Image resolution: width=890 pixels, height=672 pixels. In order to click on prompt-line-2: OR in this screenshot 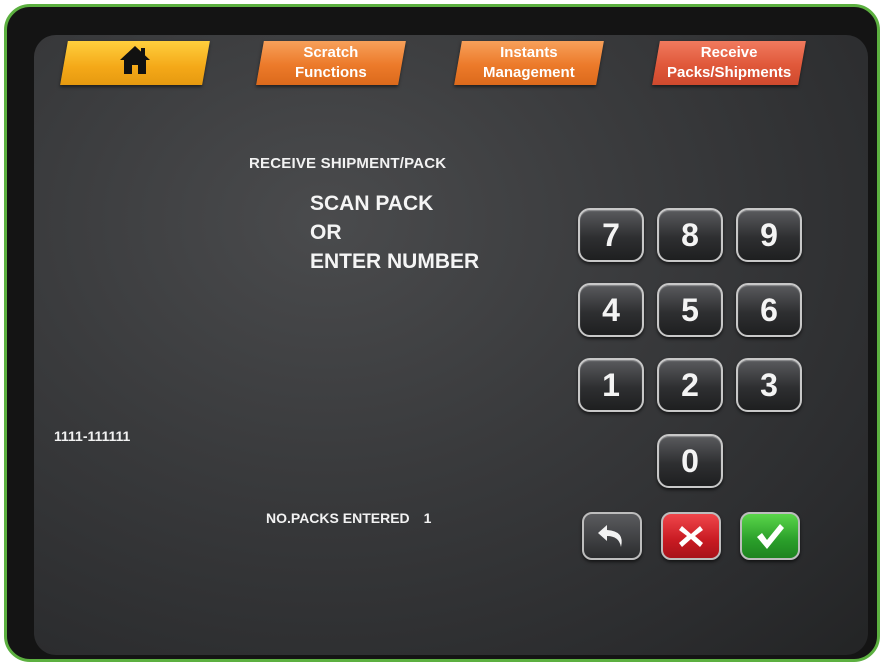, I will do `click(326, 232)`.